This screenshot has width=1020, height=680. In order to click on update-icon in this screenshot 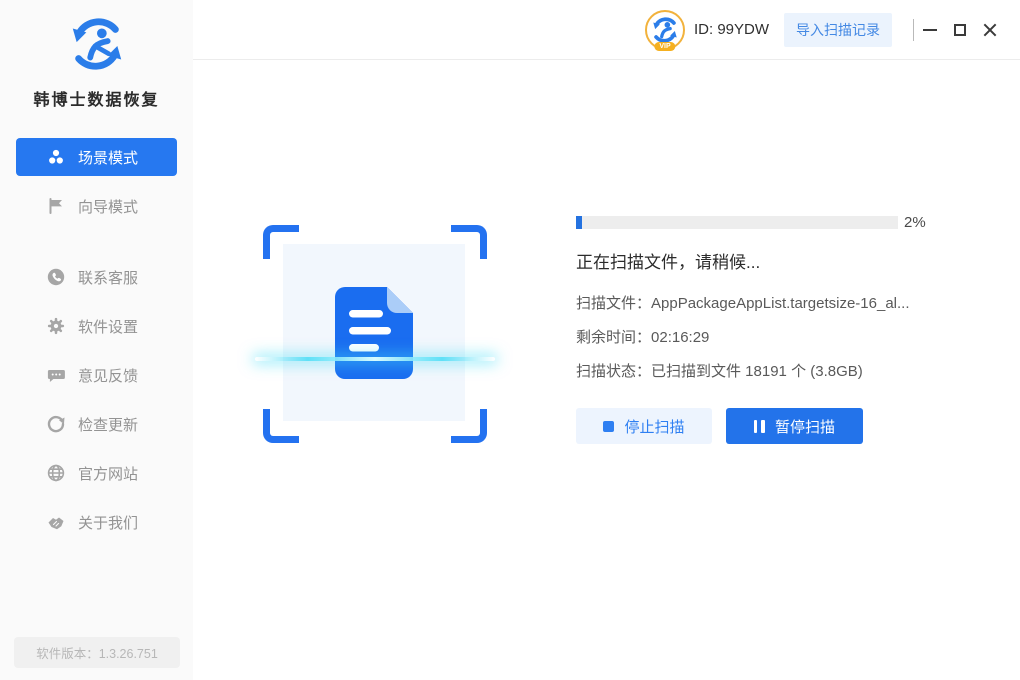, I will do `click(55, 424)`.